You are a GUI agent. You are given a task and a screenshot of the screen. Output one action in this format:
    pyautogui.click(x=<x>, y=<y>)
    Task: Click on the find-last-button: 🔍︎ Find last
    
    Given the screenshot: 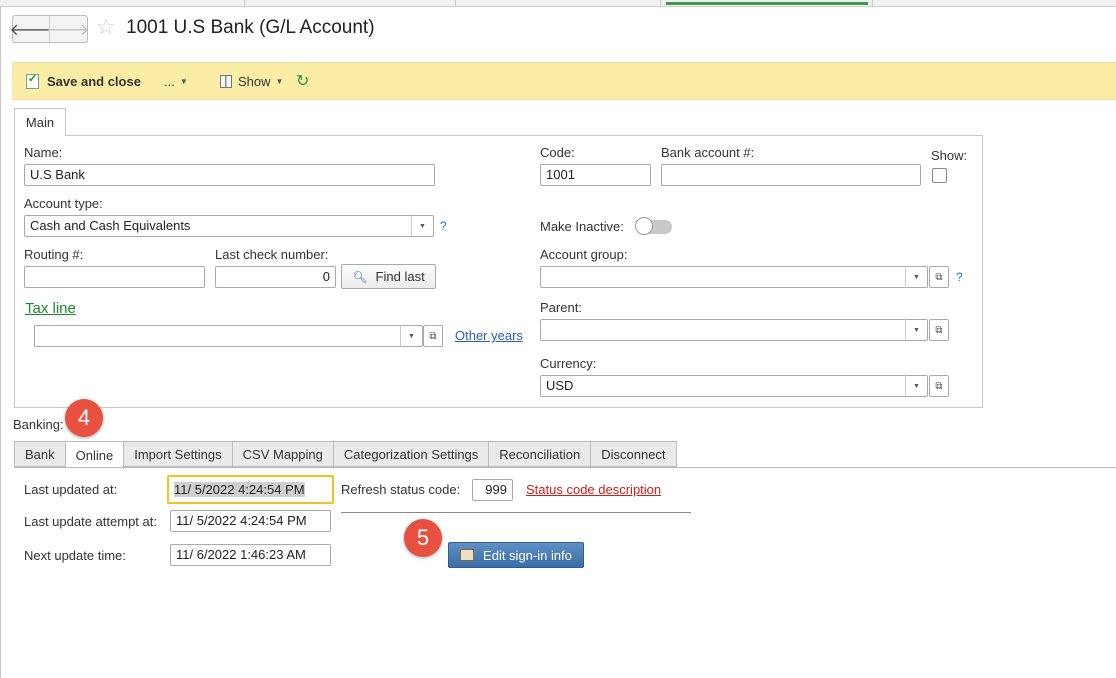 What is the action you would take?
    pyautogui.click(x=388, y=276)
    